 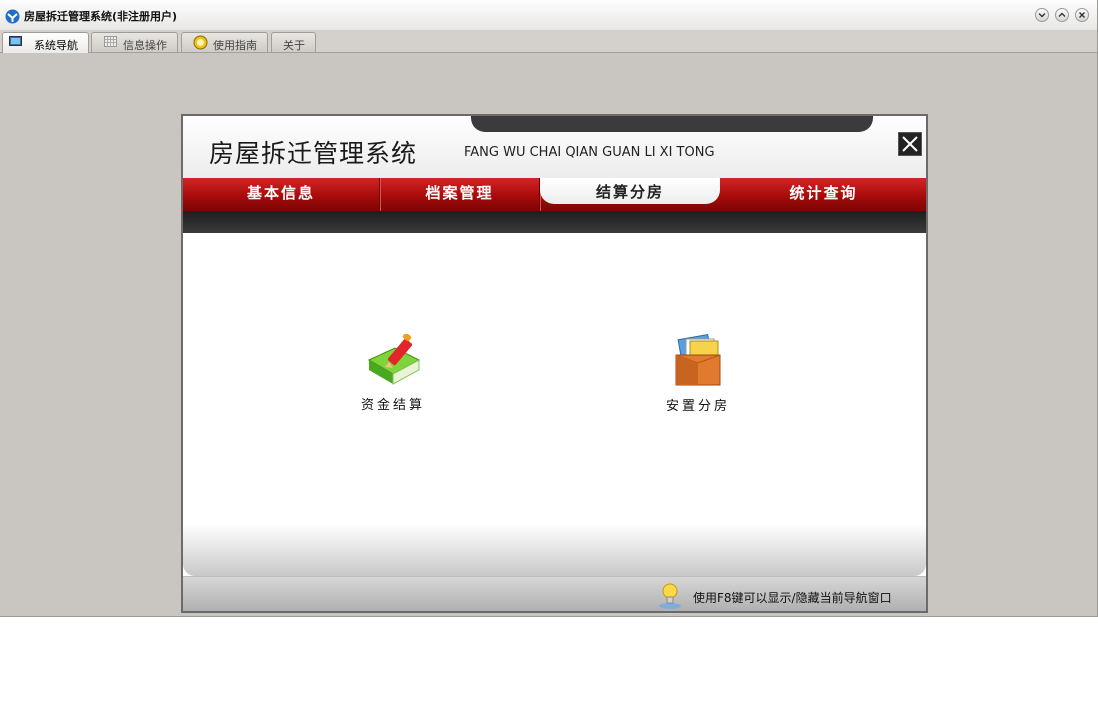 What do you see at coordinates (670, 596) in the screenshot?
I see `lightbulb-icon` at bounding box center [670, 596].